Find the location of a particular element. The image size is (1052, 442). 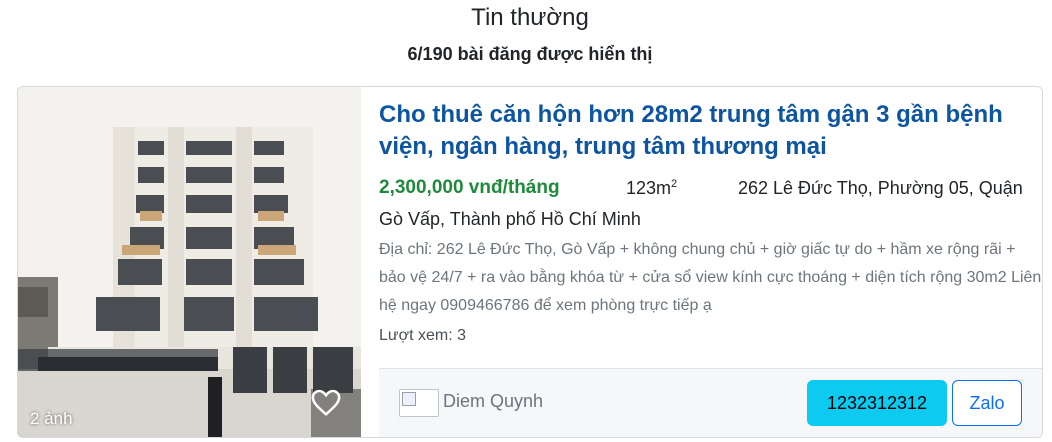

broken-image-icon is located at coordinates (419, 403).